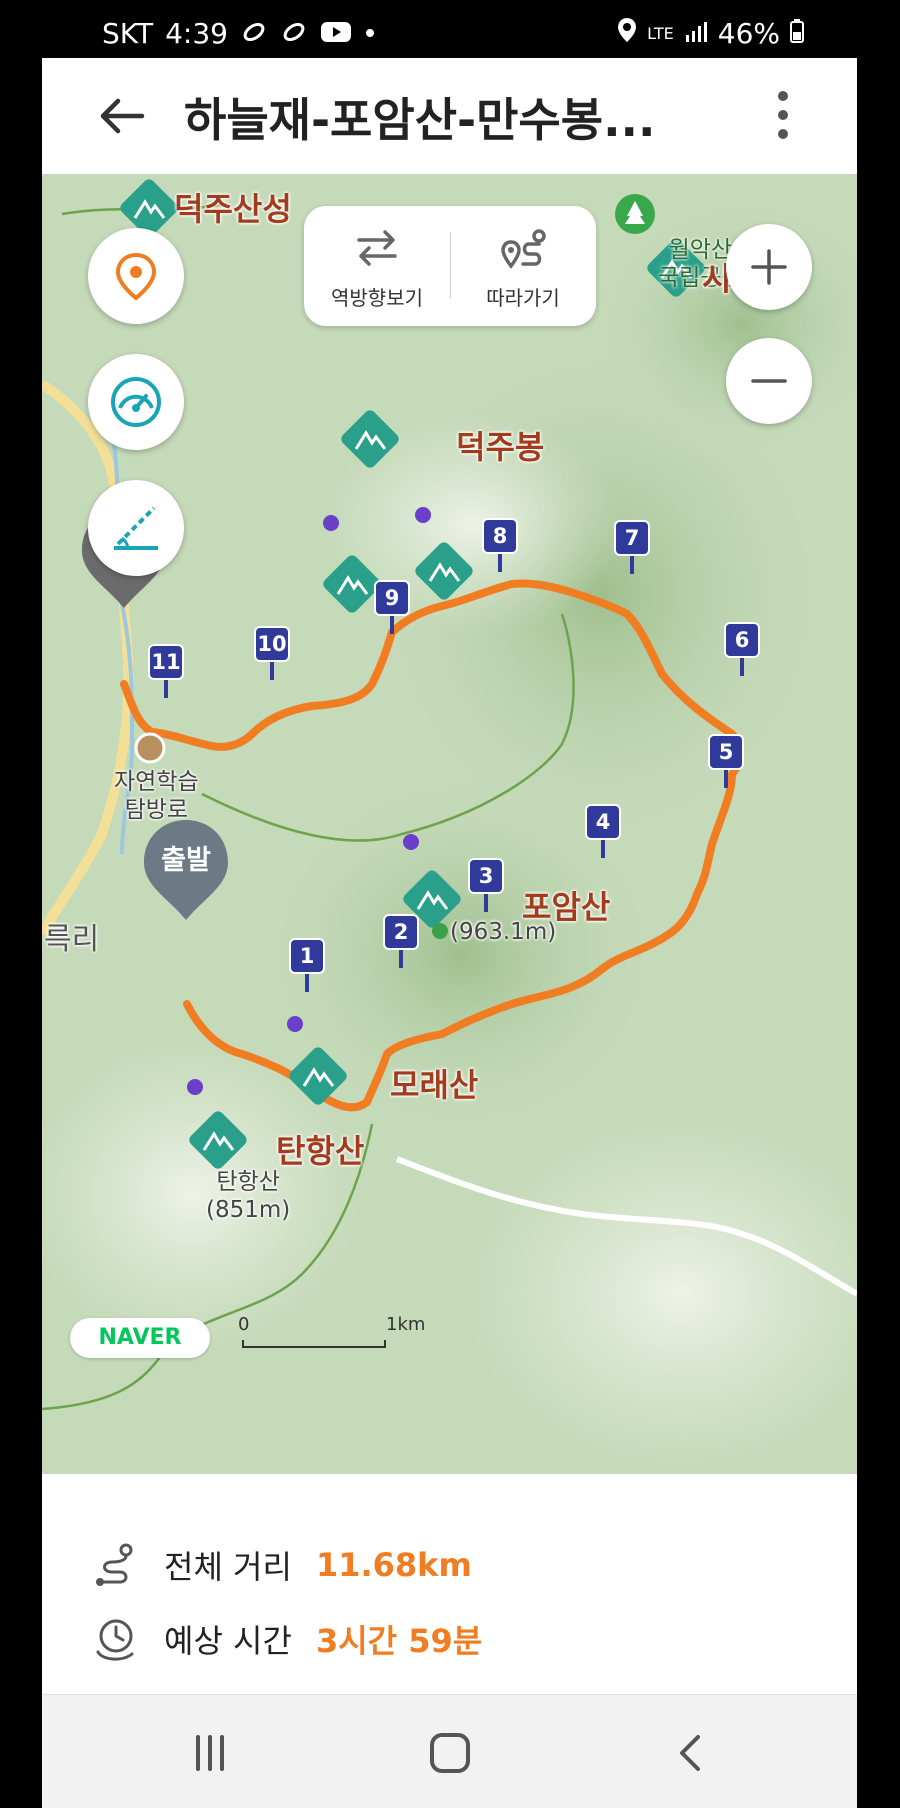  What do you see at coordinates (392, 598) in the screenshot?
I see `waypoint-label: 9` at bounding box center [392, 598].